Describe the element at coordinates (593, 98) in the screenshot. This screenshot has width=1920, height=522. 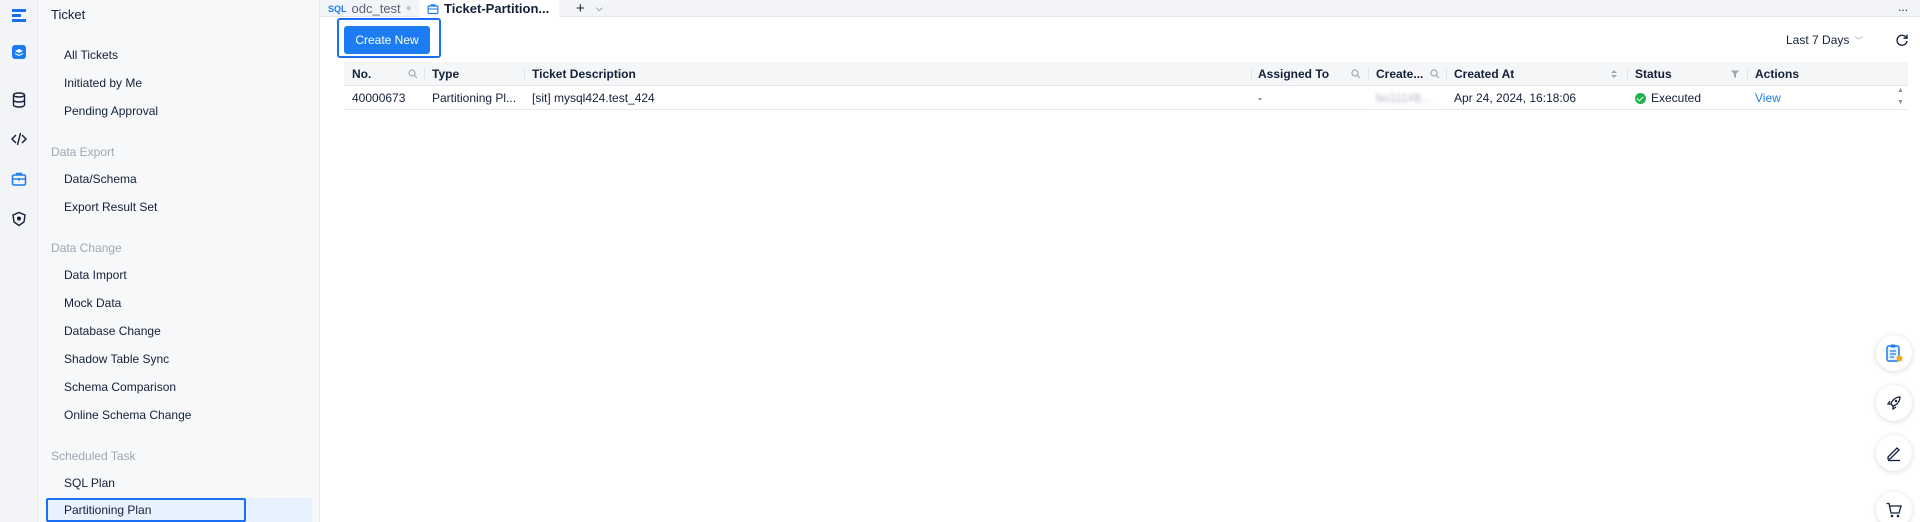
I see `cell-description: [sit] mysql424.test_424` at that location.